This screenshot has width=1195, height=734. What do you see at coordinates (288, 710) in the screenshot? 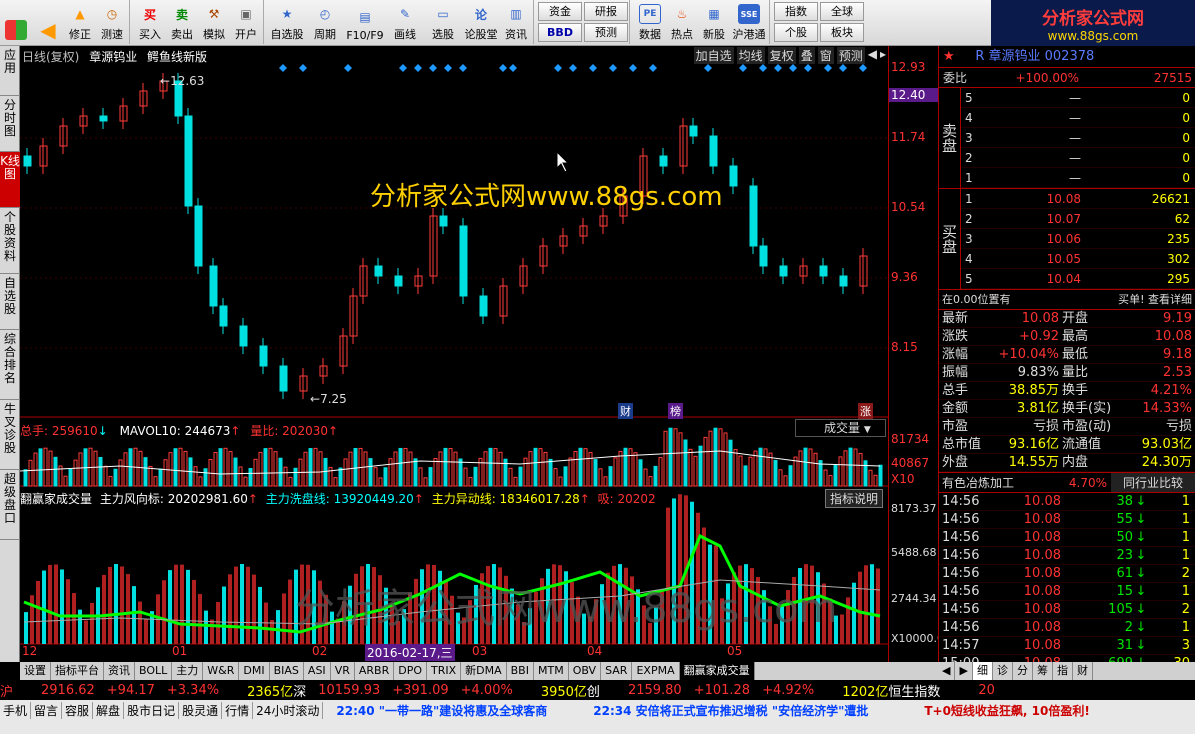
I see `rolling-link: 24小时滚动` at bounding box center [288, 710].